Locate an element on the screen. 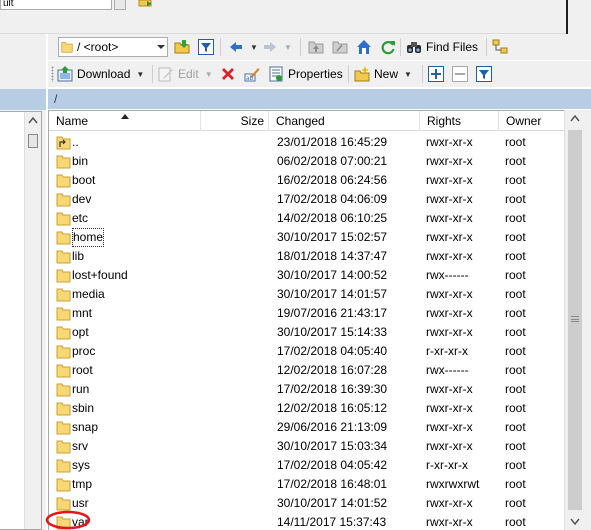 The height and width of the screenshot is (530, 591). scroll-down-icon is located at coordinates (575, 521).